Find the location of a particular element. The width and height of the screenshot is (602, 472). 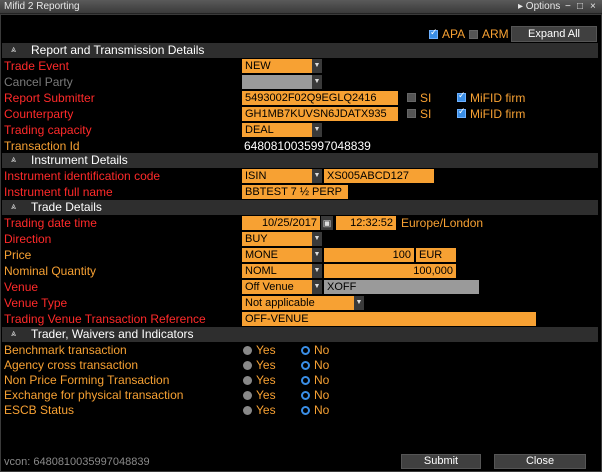

venue-code-field: XOFF is located at coordinates (401, 287).